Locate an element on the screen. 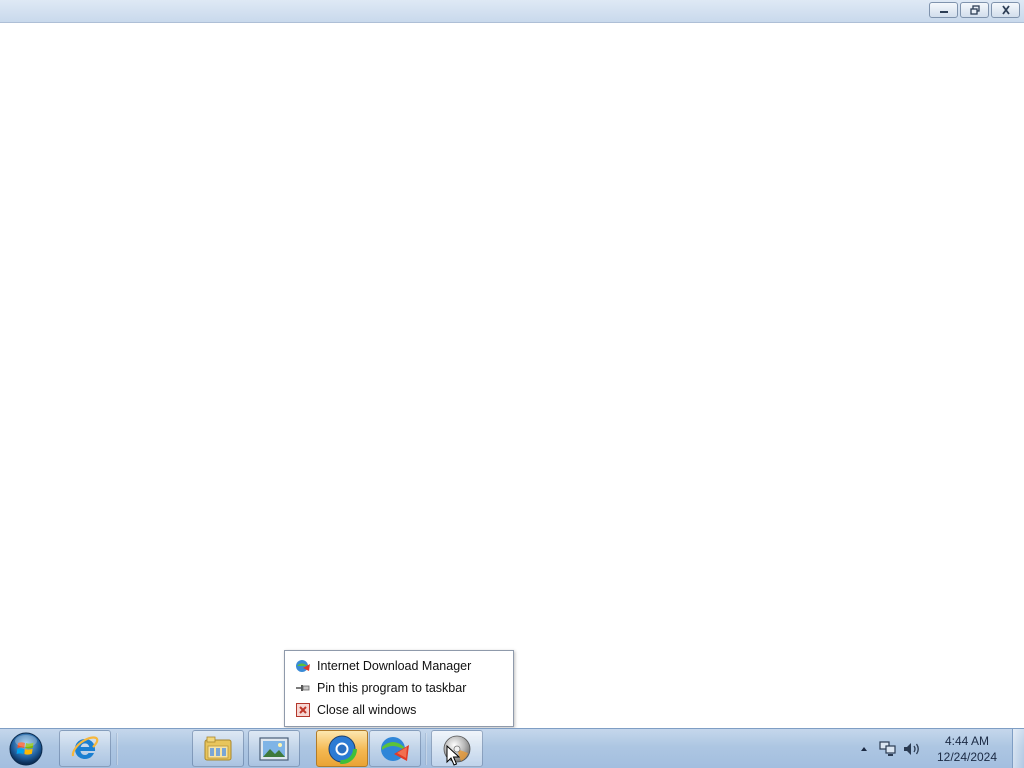 The image size is (1024, 768). volume-tray-button is located at coordinates (912, 749).